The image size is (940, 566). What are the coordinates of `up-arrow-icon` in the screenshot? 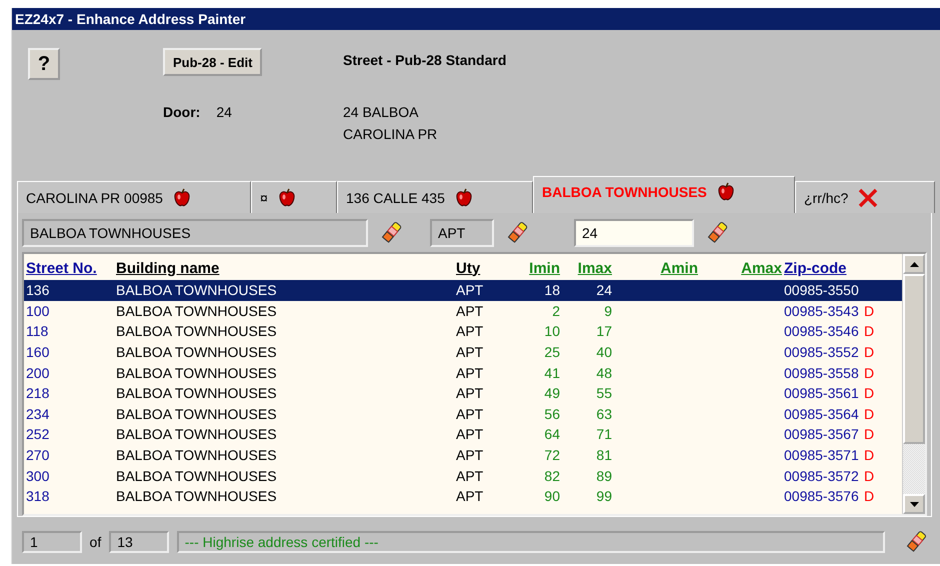 It's located at (914, 264).